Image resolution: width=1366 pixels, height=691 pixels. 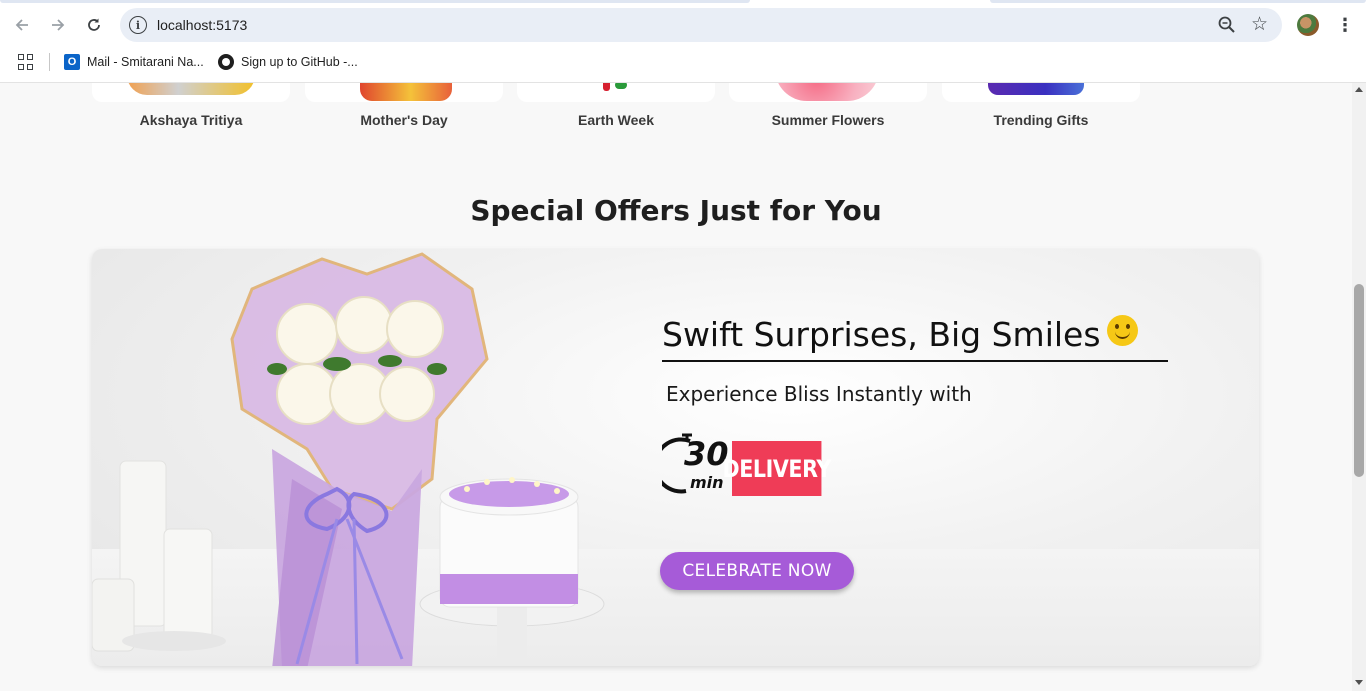 I want to click on browser-toolbar: i localhost:5173 ☆ ⋮, so click(x=683, y=25).